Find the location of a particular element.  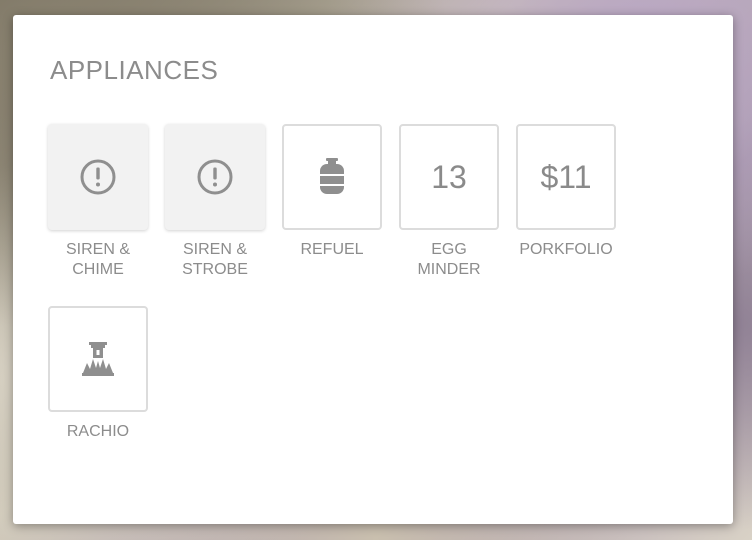

porkfolio-balance-value: $11 is located at coordinates (566, 176).